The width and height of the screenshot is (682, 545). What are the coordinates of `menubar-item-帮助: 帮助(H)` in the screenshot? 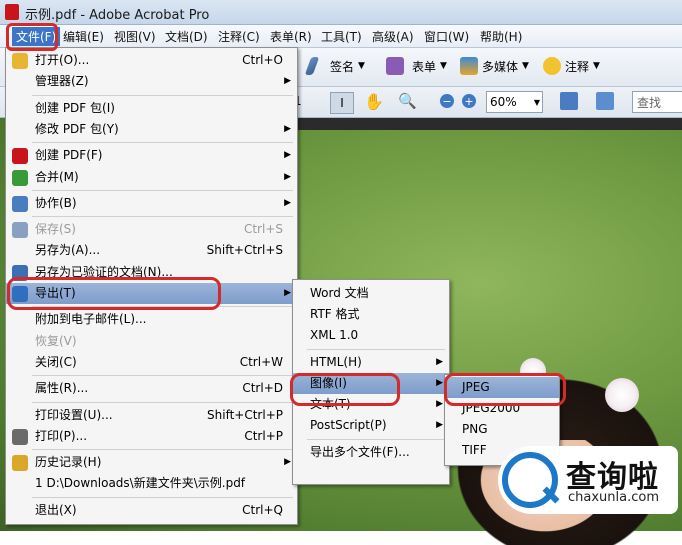 It's located at (501, 36).